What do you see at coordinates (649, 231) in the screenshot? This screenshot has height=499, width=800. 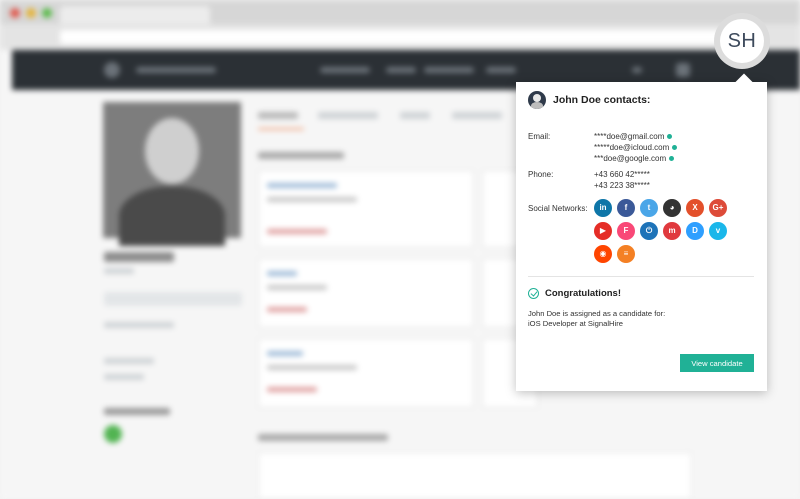 I see `power-icon: ⏻` at bounding box center [649, 231].